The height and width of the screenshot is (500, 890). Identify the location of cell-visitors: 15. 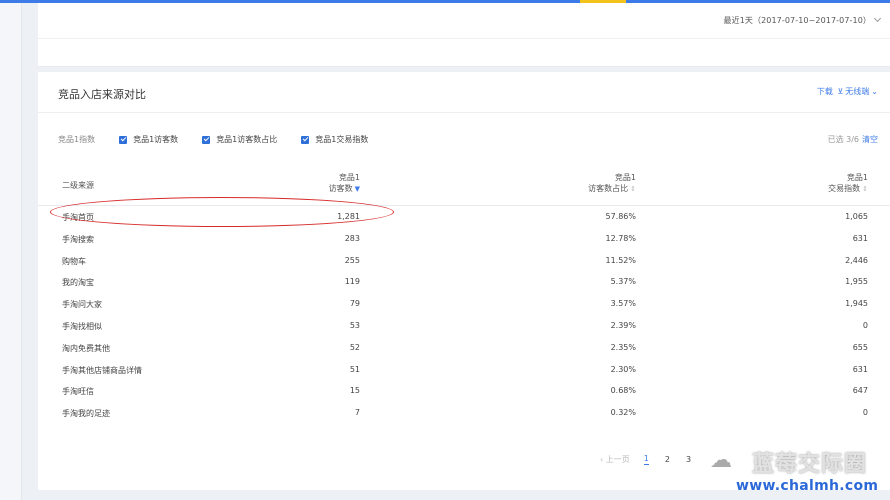
(354, 391).